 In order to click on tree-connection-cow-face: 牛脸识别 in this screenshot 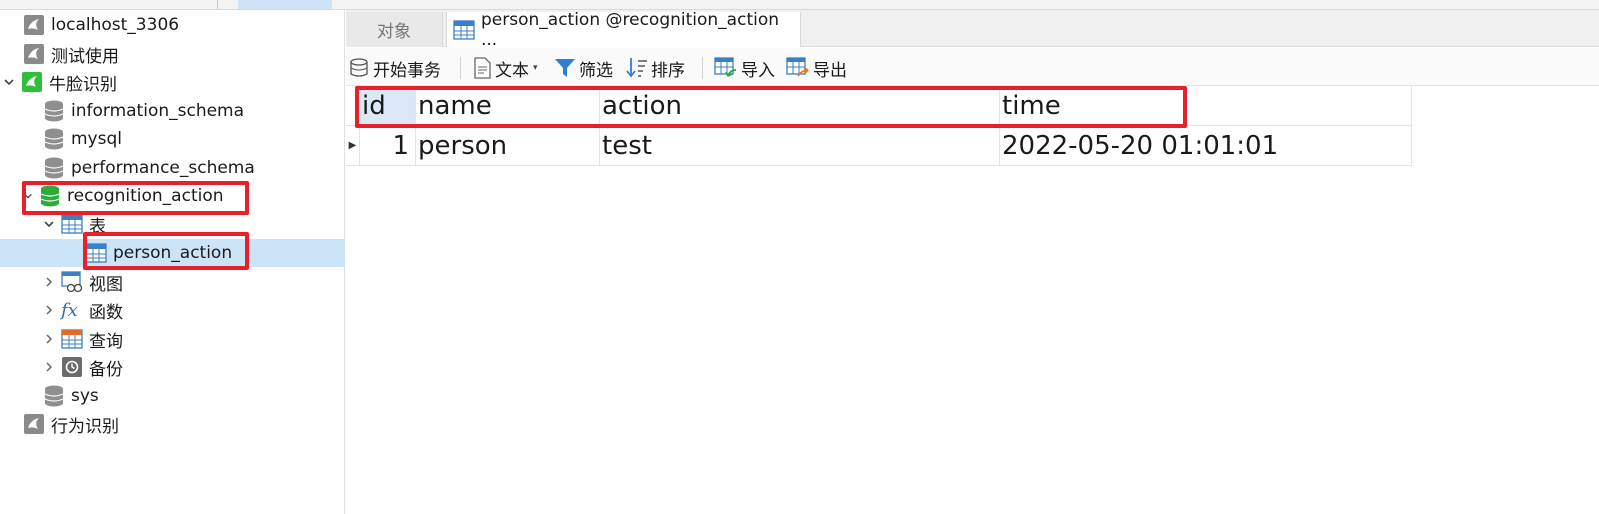, I will do `click(59, 82)`.